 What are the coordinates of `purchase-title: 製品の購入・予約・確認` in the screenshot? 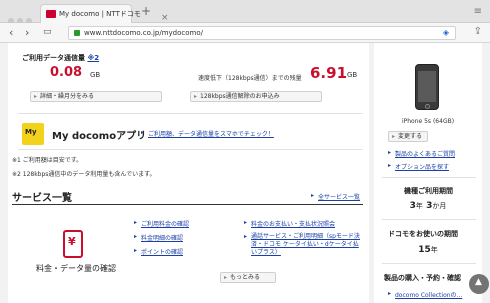 It's located at (422, 278).